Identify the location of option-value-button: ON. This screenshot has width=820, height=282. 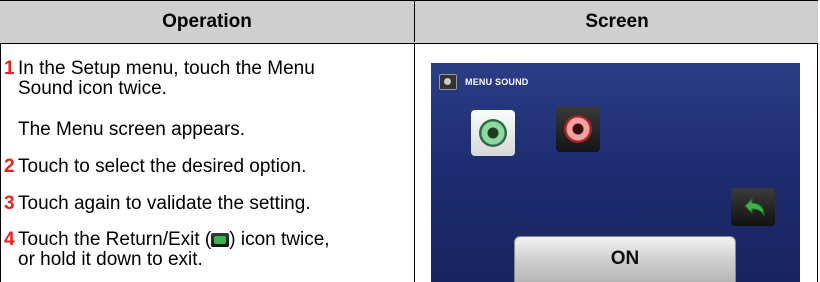
(625, 259).